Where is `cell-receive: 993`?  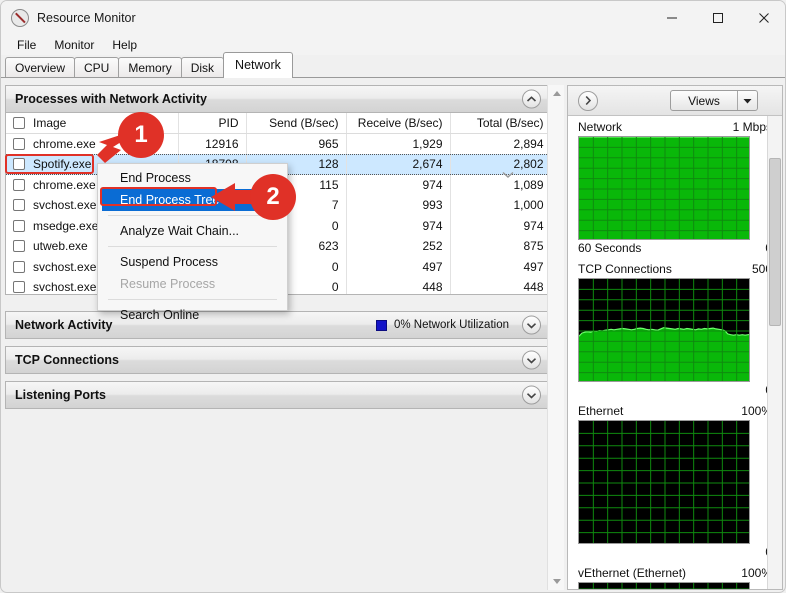
cell-receive: 993 is located at coordinates (398, 205).